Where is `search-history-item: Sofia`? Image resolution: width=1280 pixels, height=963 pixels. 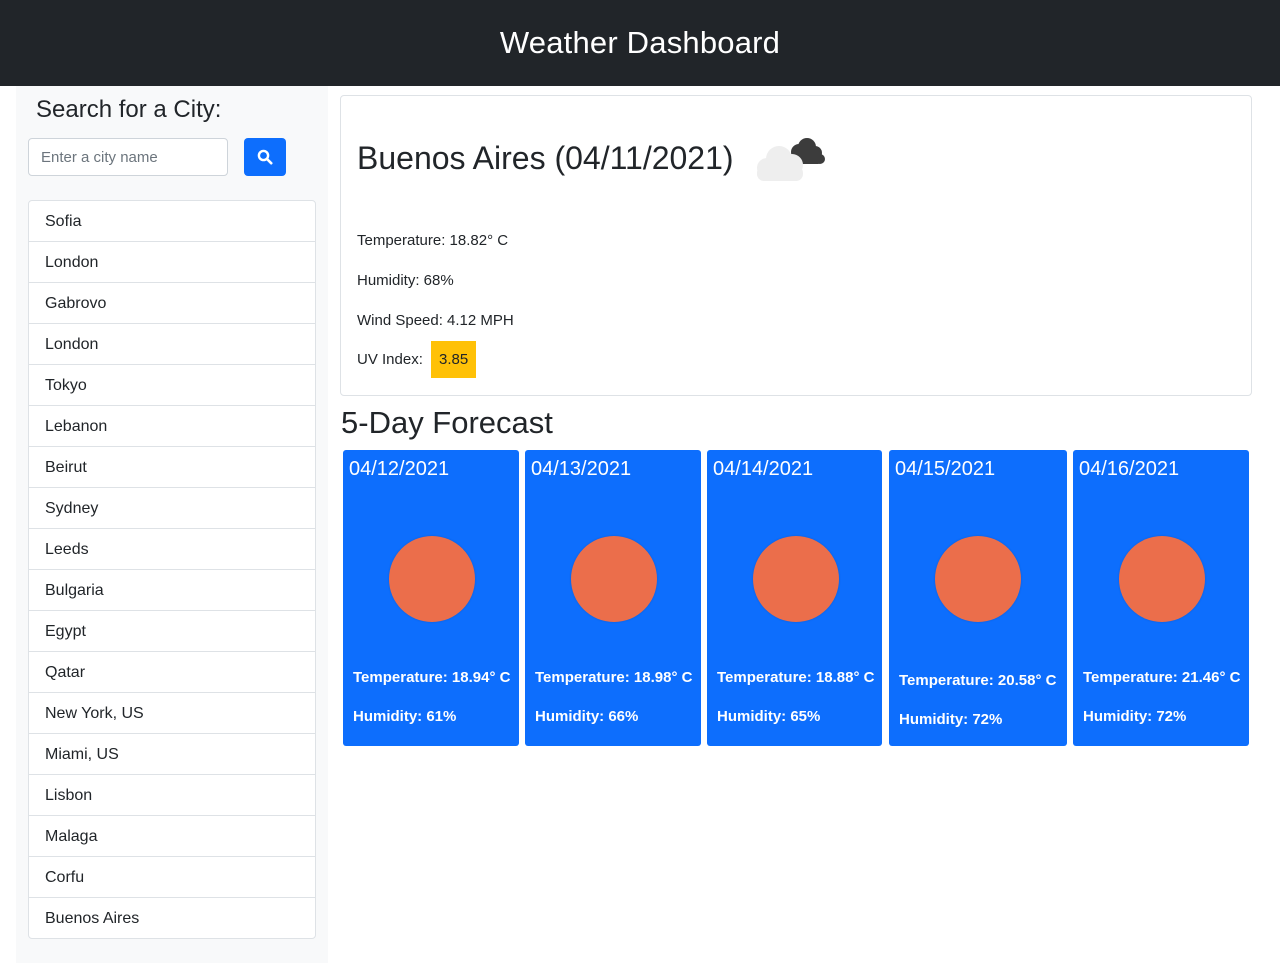
search-history-item: Sofia is located at coordinates (172, 221).